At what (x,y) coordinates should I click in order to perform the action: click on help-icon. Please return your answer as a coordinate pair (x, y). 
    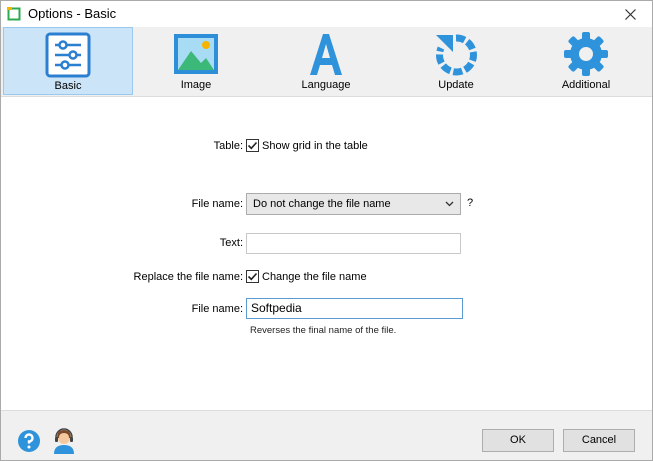
    Looking at the image, I should click on (29, 442).